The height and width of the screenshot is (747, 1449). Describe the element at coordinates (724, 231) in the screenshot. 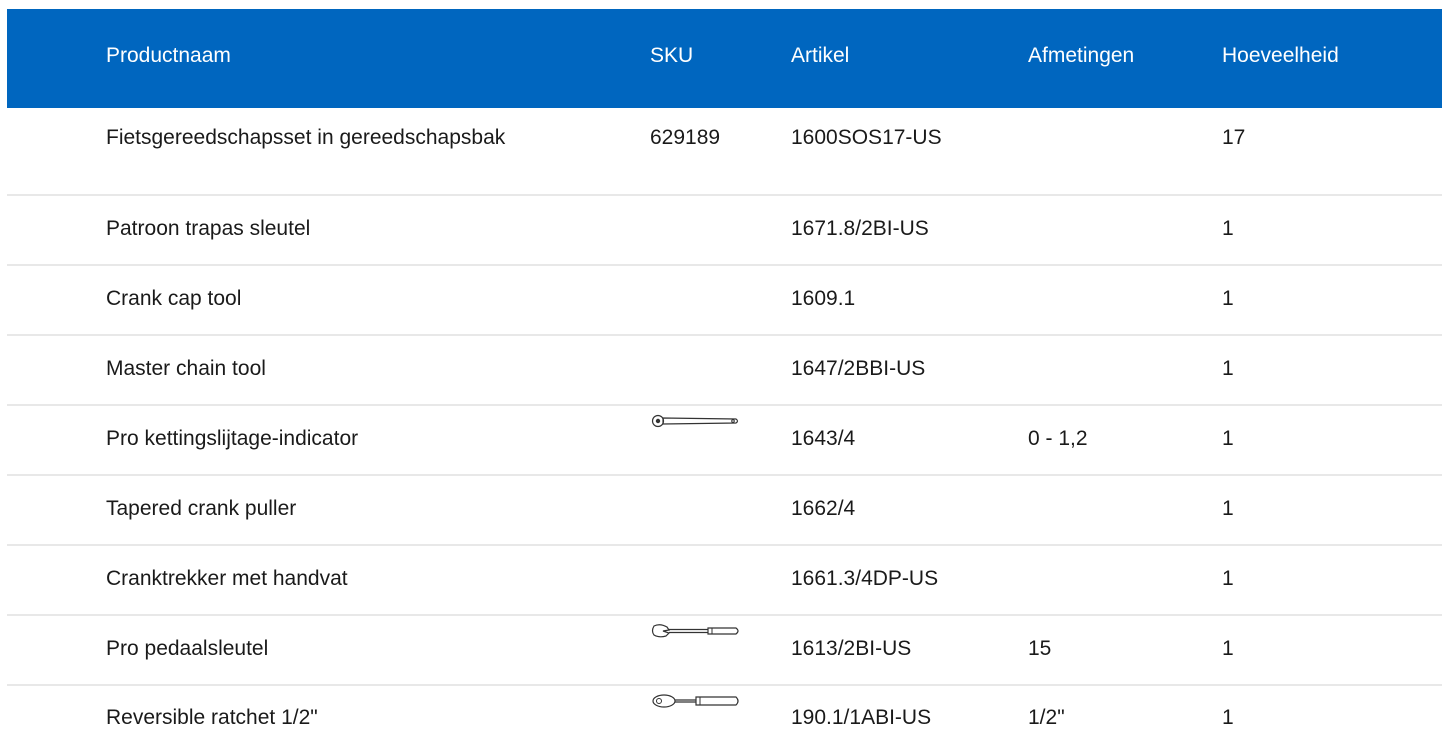

I see `table-row: Patroon trapas sleutel 1671.8/2BI-US 1` at that location.